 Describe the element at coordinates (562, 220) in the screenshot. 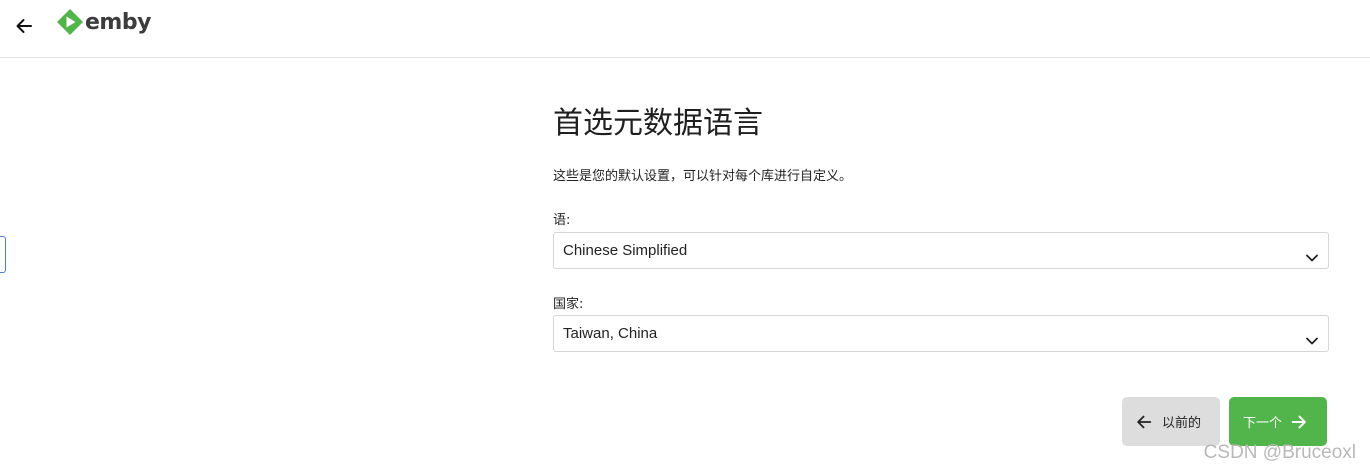

I see `language-label: 语:` at that location.